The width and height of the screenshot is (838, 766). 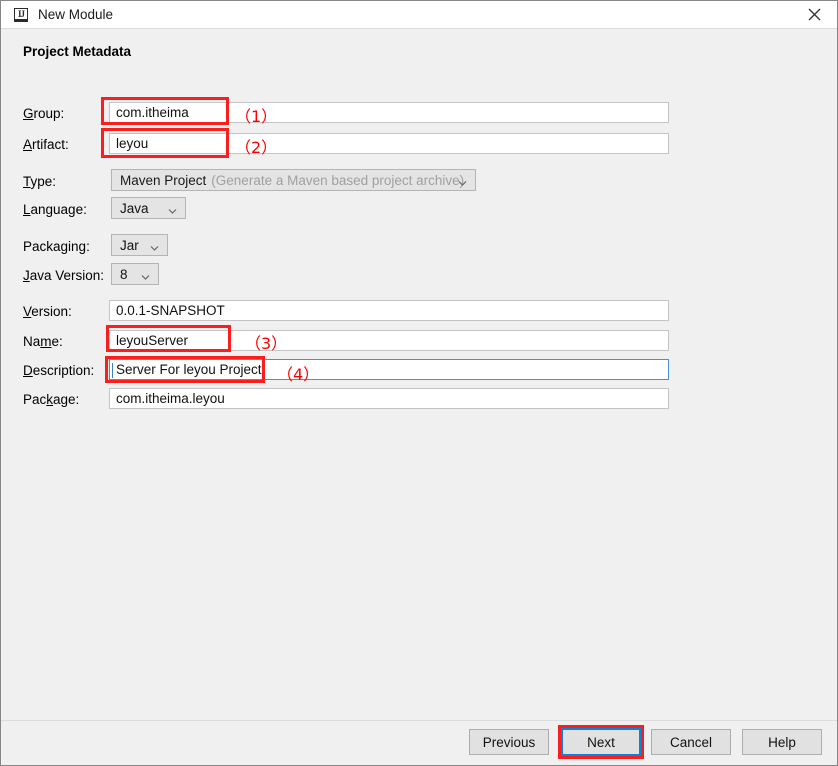 What do you see at coordinates (419, 742) in the screenshot?
I see `dialog-footer: Previous Next Cancel Help` at bounding box center [419, 742].